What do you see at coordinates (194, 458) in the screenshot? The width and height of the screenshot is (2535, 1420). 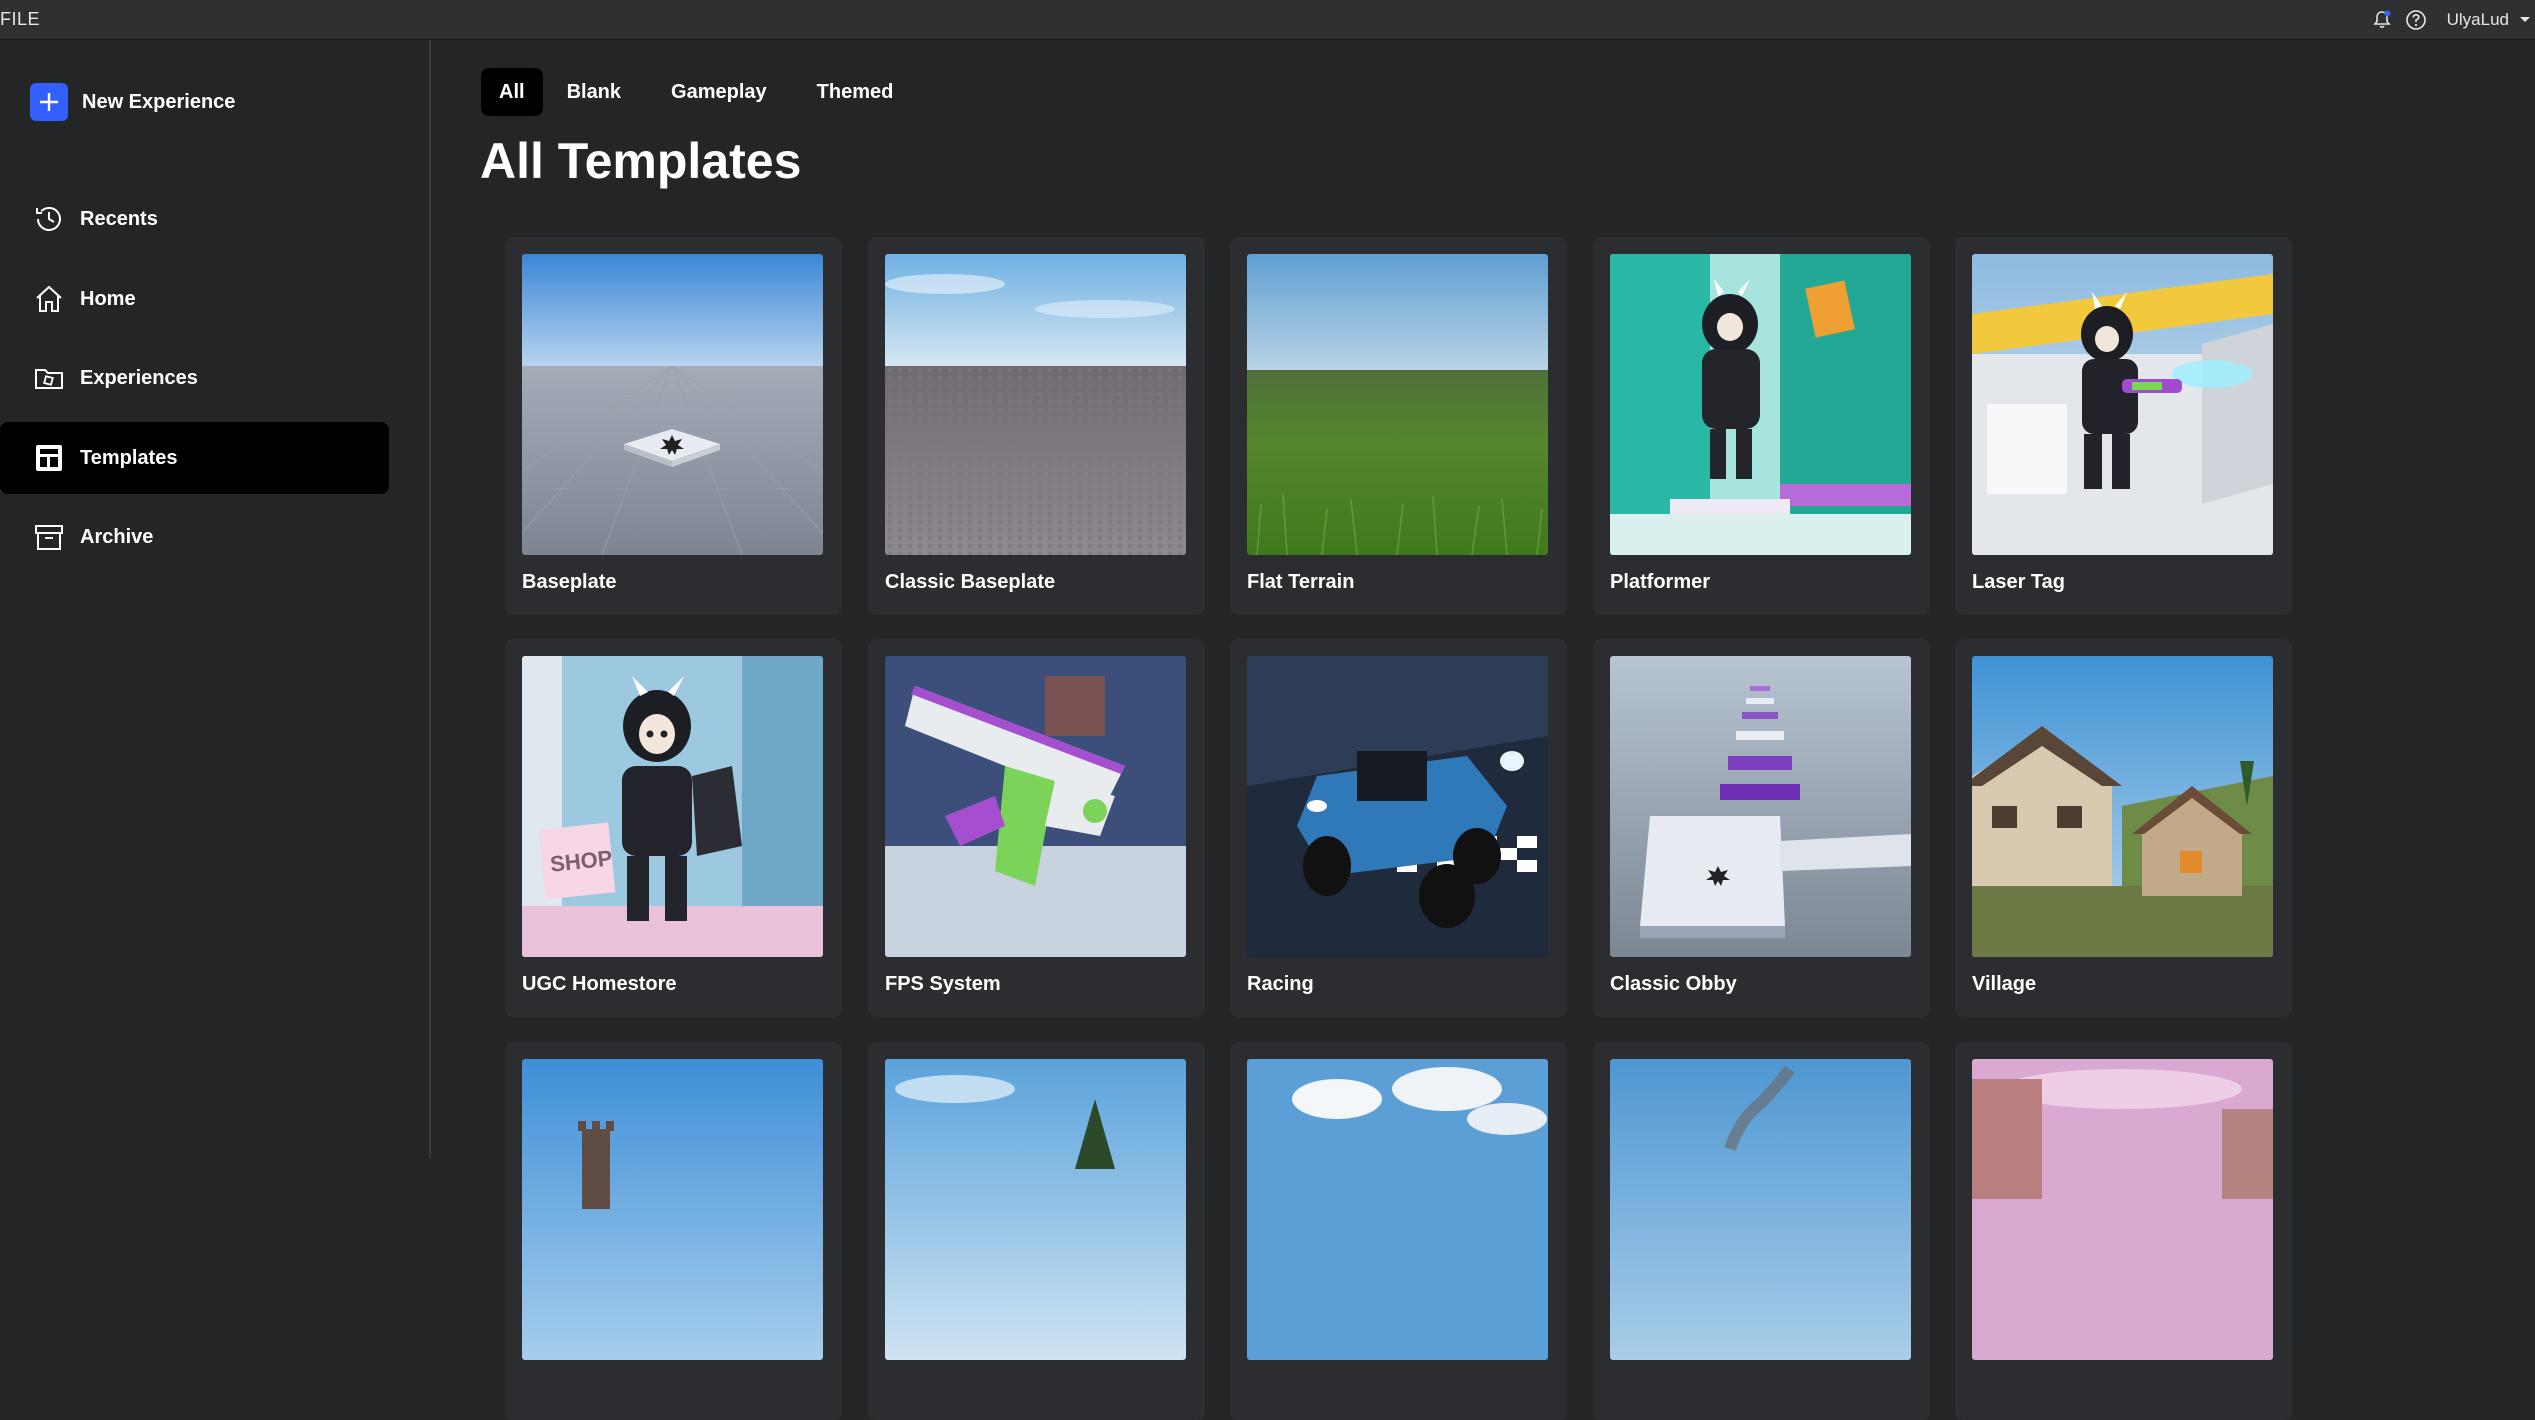 I see `sidebar-item-templates: Templates` at bounding box center [194, 458].